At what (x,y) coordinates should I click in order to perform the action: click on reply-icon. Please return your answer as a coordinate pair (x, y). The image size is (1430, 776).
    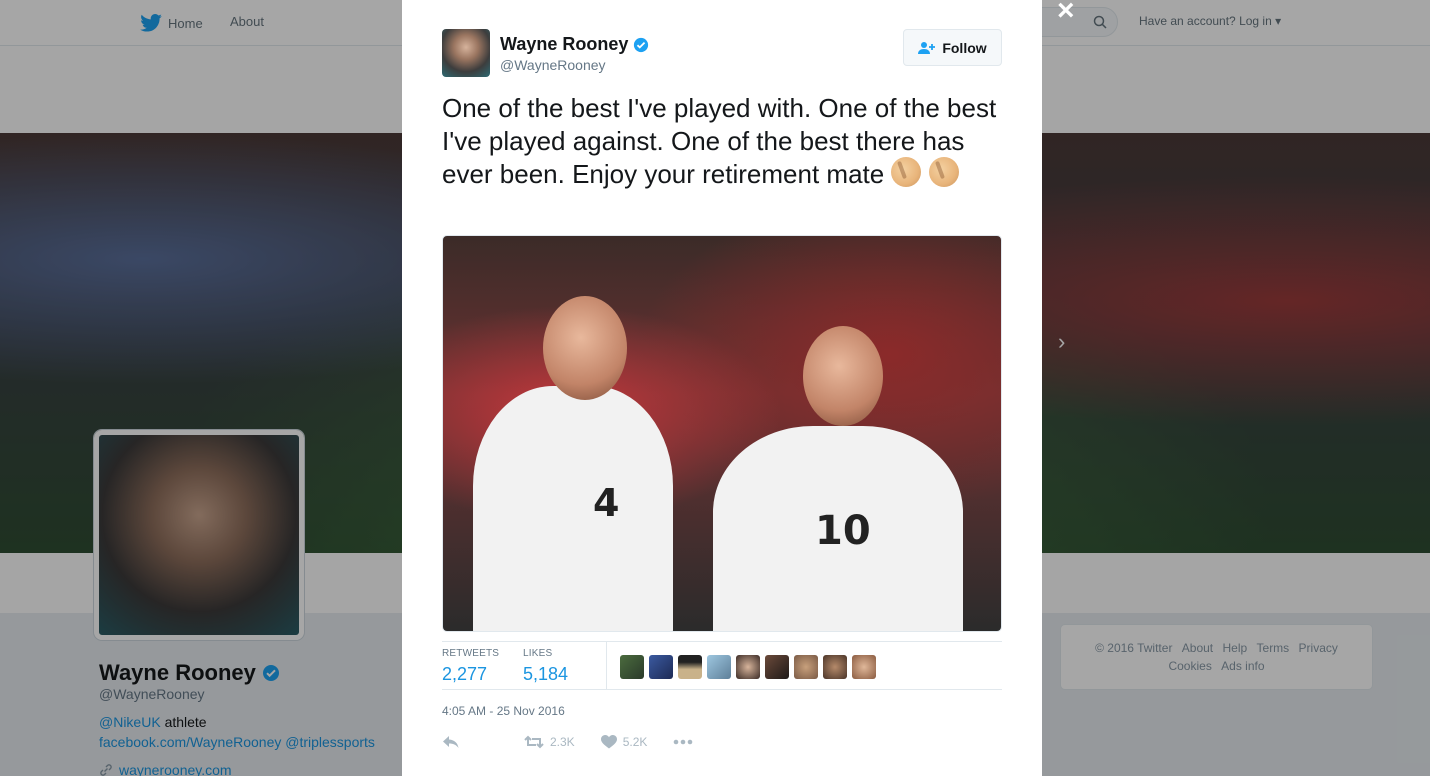
    Looking at the image, I should click on (451, 742).